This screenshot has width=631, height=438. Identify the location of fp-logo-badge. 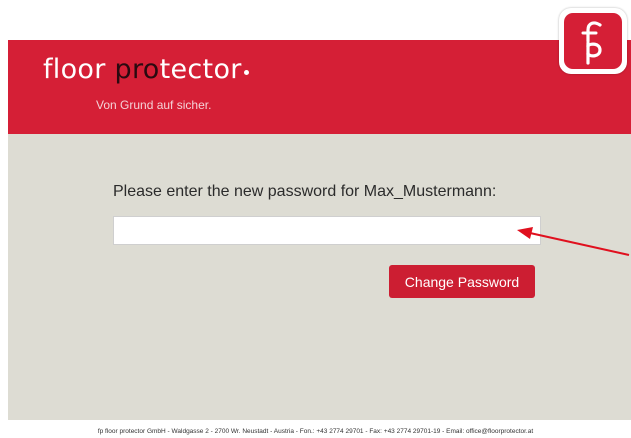
(593, 41).